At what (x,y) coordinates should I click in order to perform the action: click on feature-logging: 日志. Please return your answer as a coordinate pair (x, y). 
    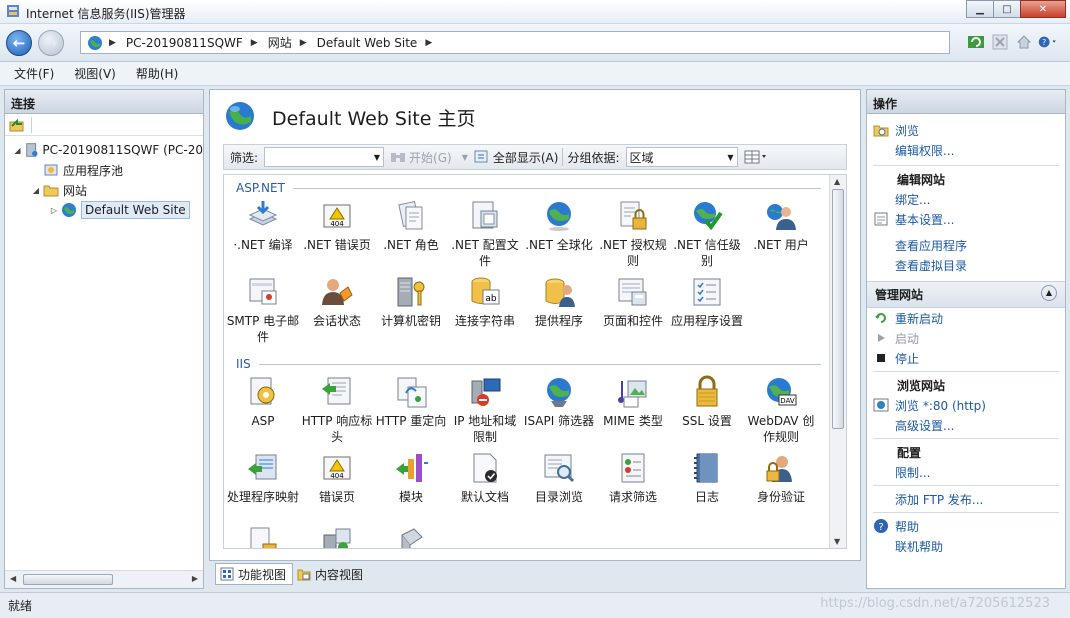
    Looking at the image, I should click on (707, 478).